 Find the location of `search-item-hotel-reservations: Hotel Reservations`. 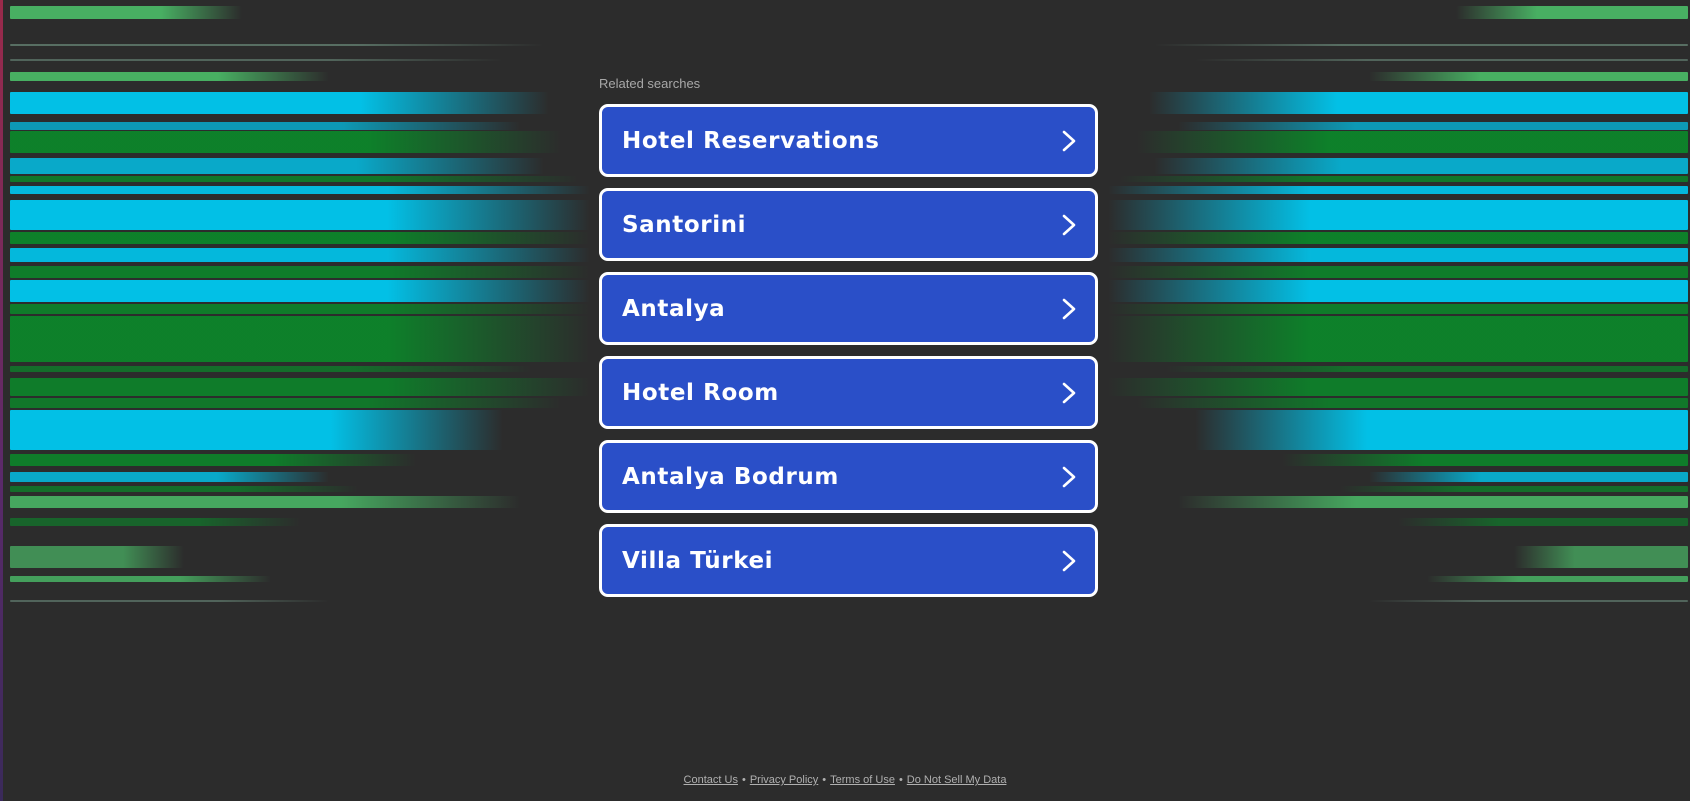

search-item-hotel-reservations: Hotel Reservations is located at coordinates (848, 140).